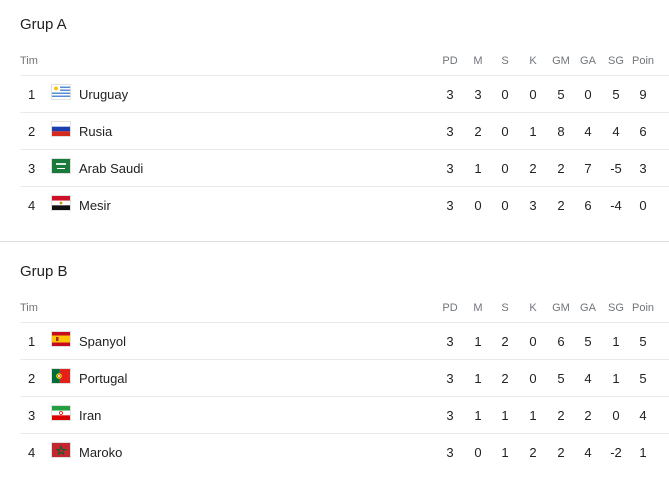 The image size is (669, 489). What do you see at coordinates (643, 205) in the screenshot?
I see `points-cell: 0` at bounding box center [643, 205].